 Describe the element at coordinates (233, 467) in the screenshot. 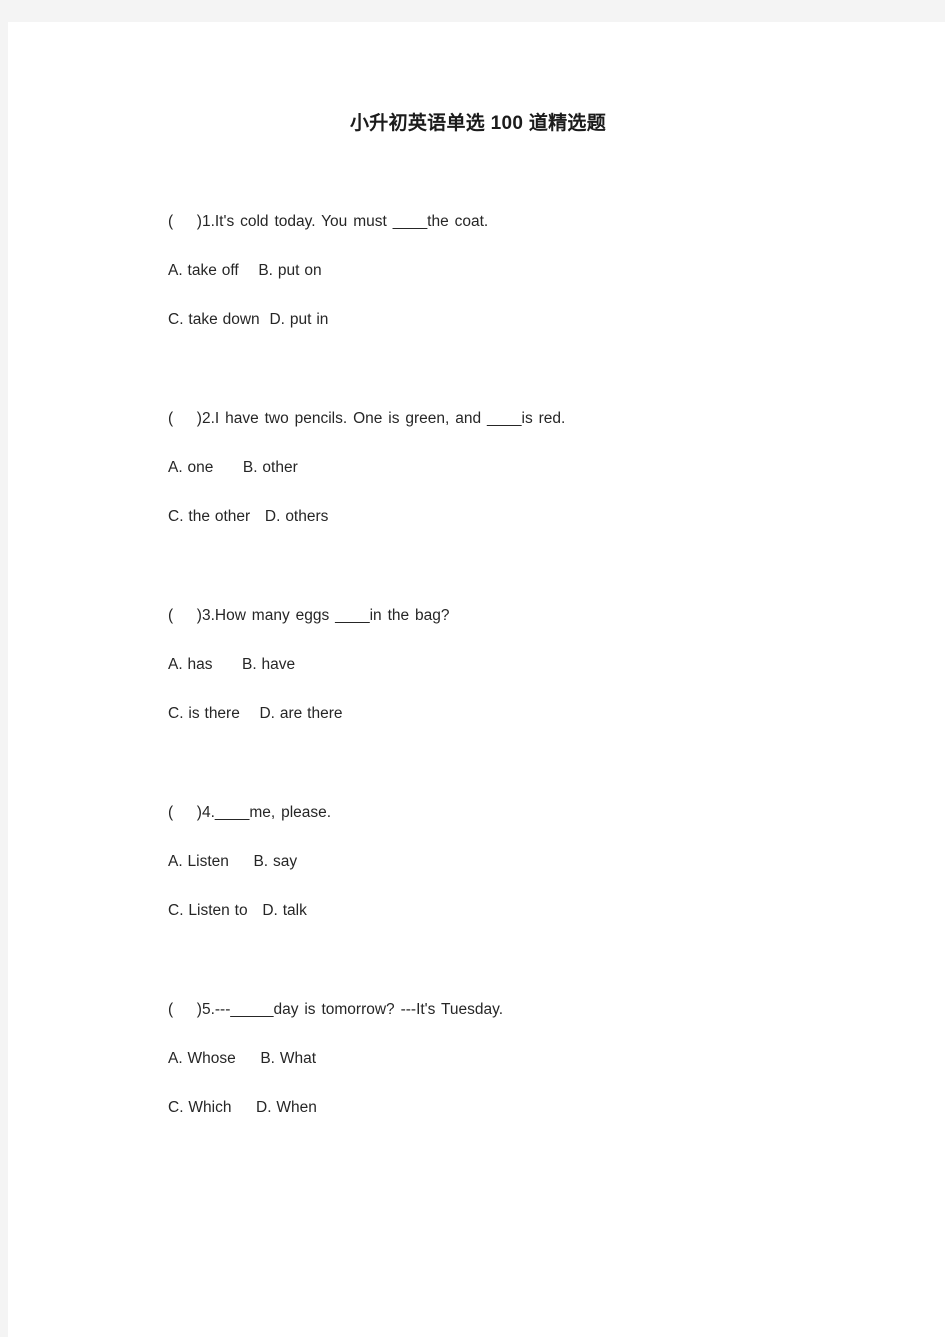

I see `question-options-row-ab: A. one B. other` at that location.